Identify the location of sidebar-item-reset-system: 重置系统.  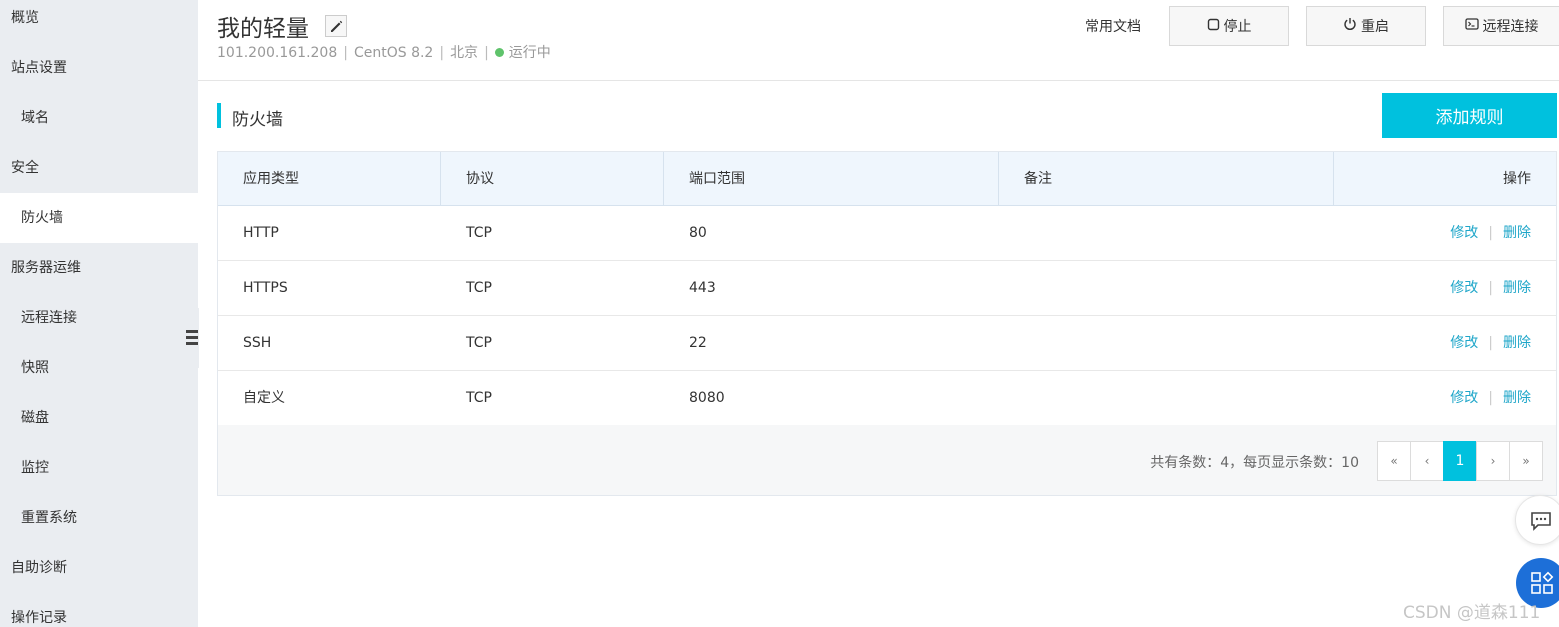
(99, 525).